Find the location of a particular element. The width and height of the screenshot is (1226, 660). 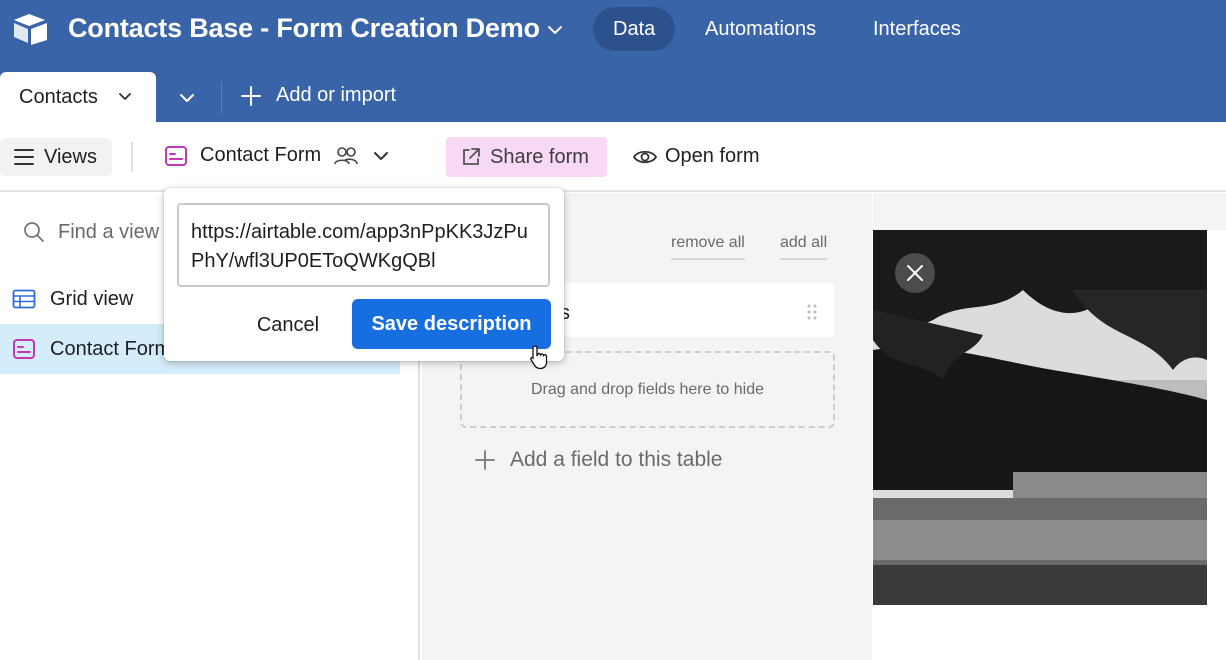

open-form-label: Open form is located at coordinates (712, 156).